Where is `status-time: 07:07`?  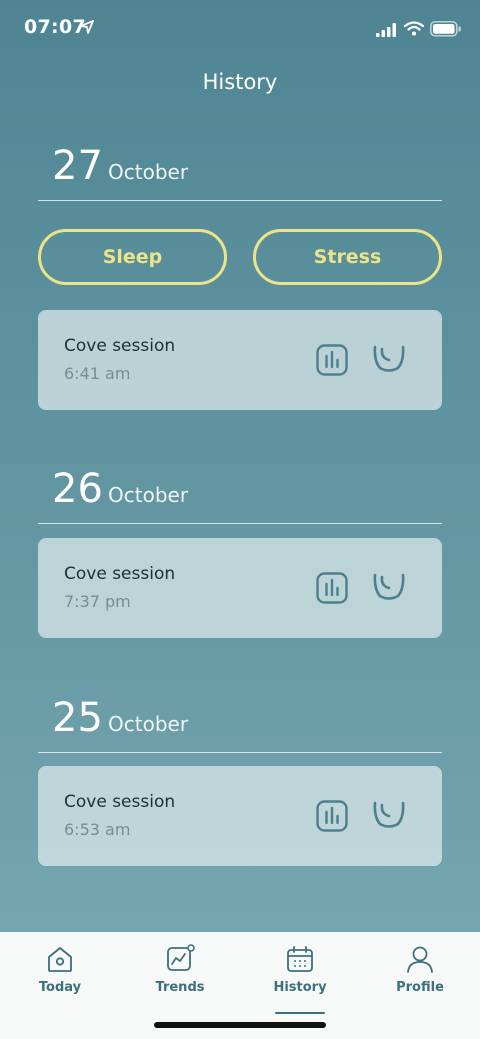 status-time: 07:07 is located at coordinates (55, 27).